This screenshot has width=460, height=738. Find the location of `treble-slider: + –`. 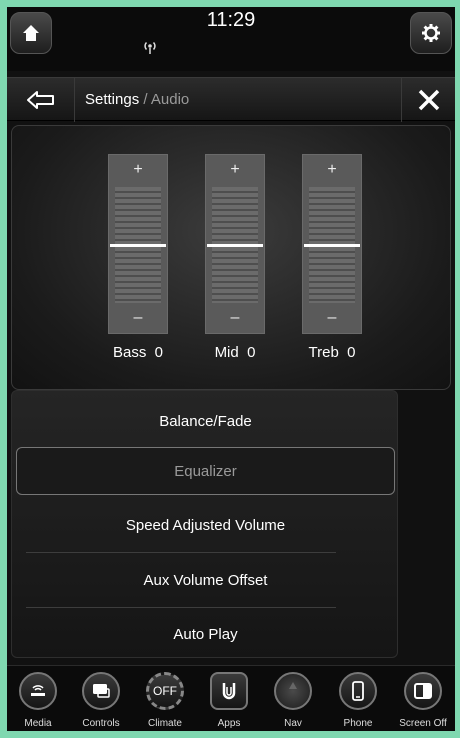

treble-slider: + – is located at coordinates (332, 244).